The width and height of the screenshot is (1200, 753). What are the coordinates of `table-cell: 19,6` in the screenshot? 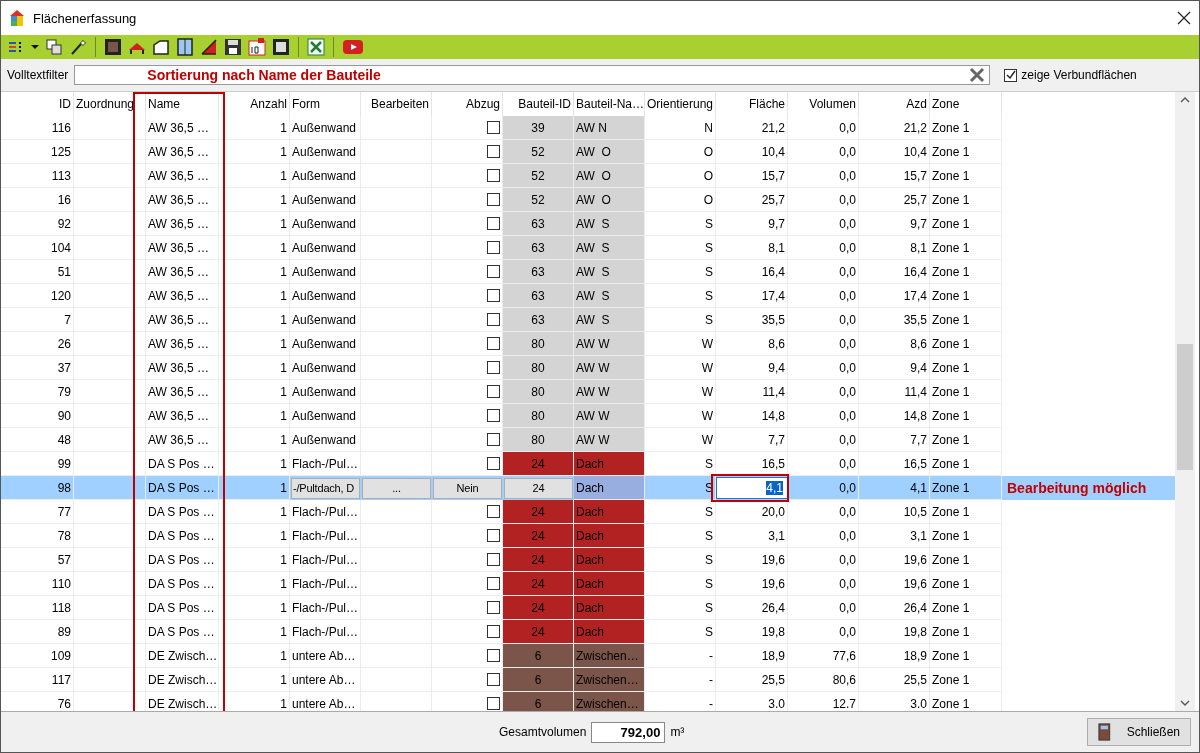 It's located at (773, 583).